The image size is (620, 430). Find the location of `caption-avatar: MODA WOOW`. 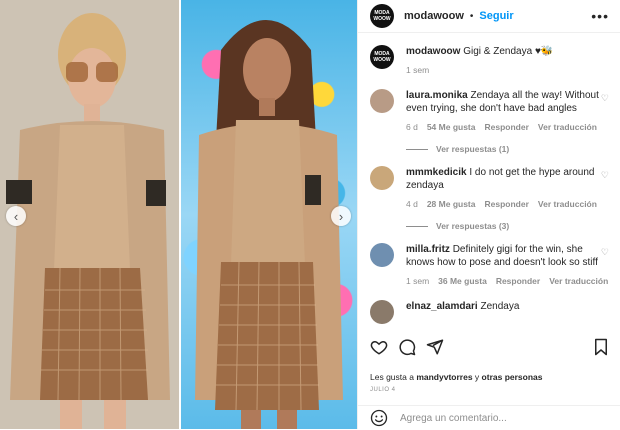

caption-avatar: MODA WOOW is located at coordinates (382, 57).